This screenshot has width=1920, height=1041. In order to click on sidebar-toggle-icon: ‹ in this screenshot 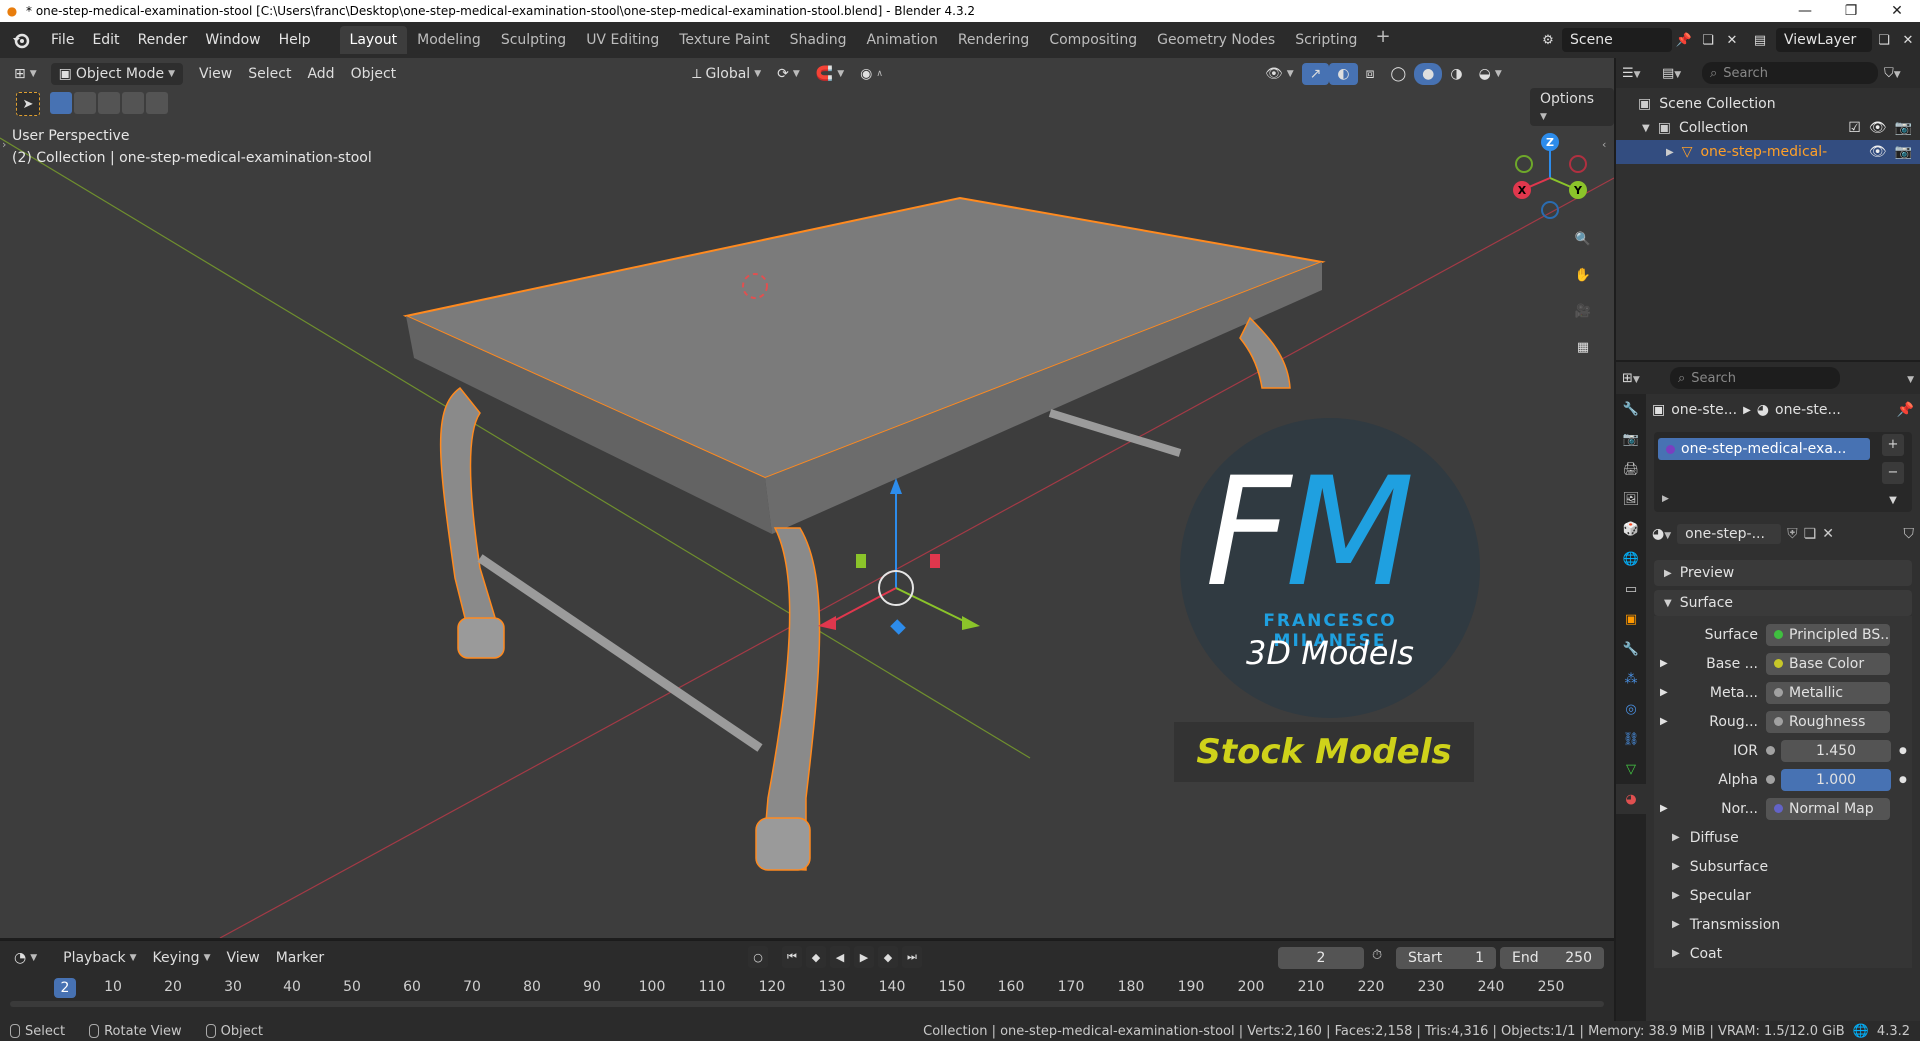, I will do `click(1604, 144)`.